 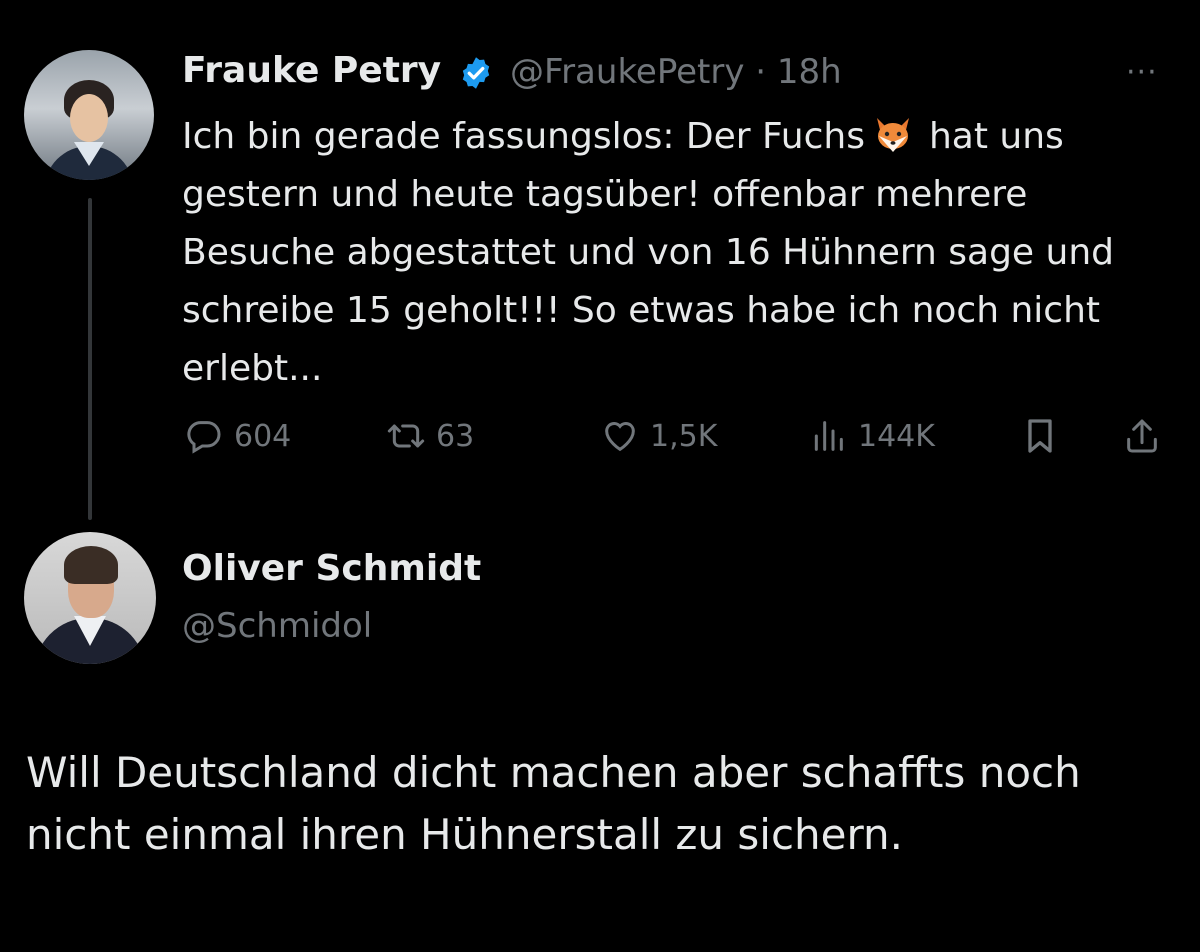 What do you see at coordinates (430, 436) in the screenshot?
I see `retweet-button: 63` at bounding box center [430, 436].